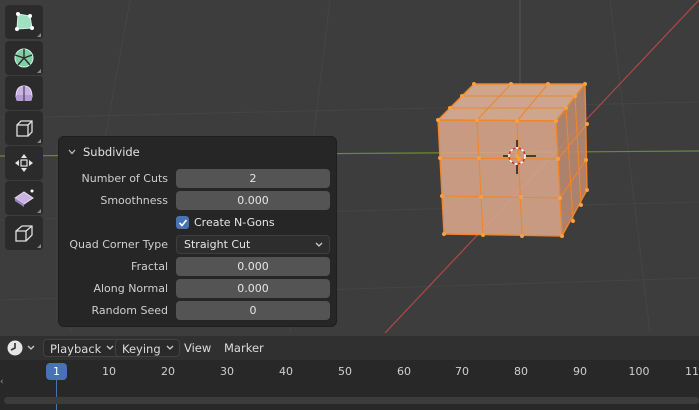 The image size is (699, 410). I want to click on bevel-icon, so click(24, 233).